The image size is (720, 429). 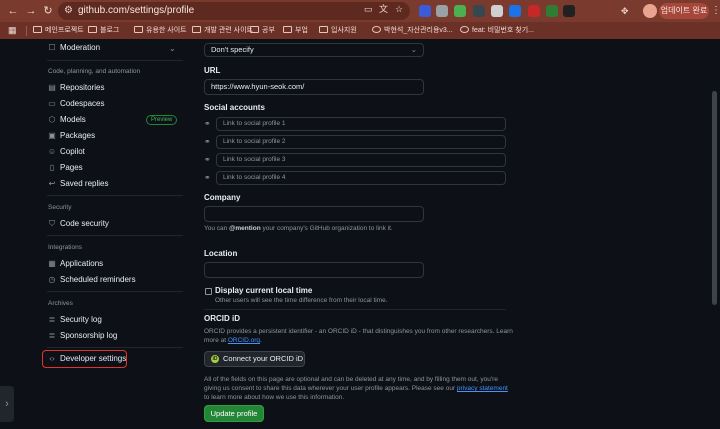 I want to click on sidebar-item-applications: ▦ Applications, so click(x=75, y=264).